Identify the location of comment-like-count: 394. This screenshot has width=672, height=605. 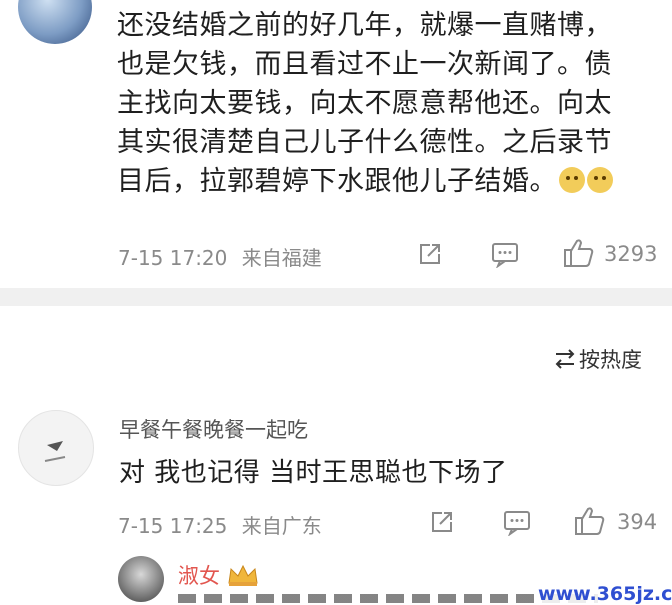
(637, 522).